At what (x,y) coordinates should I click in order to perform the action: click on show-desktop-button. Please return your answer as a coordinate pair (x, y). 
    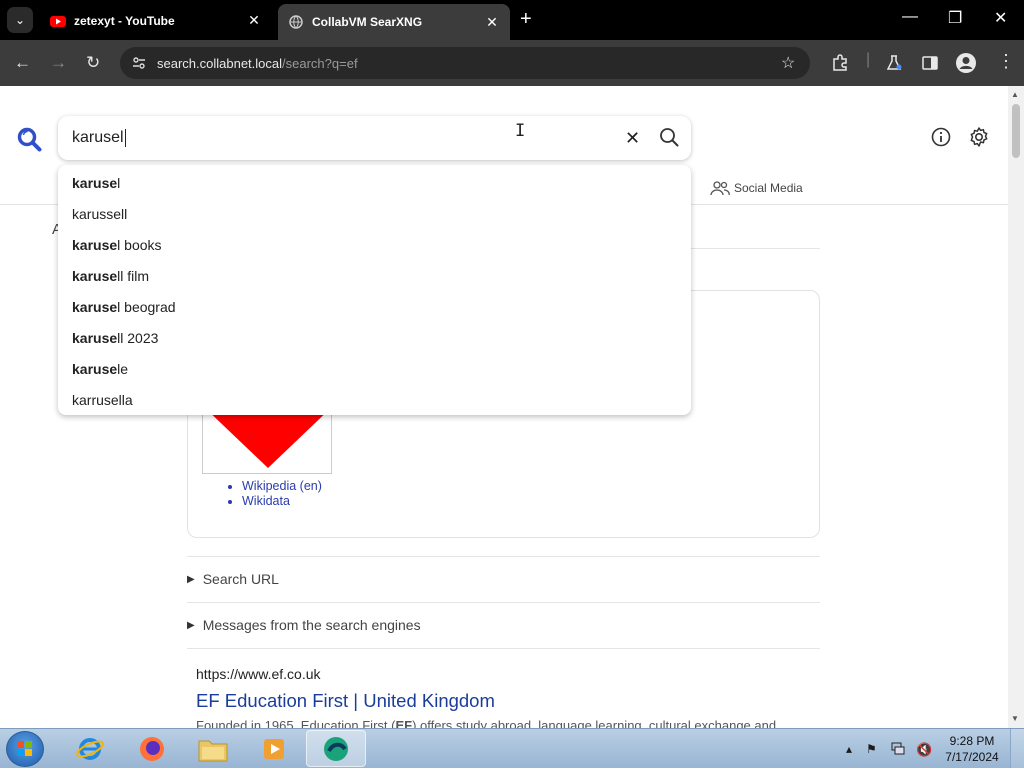
    Looking at the image, I should click on (1017, 748).